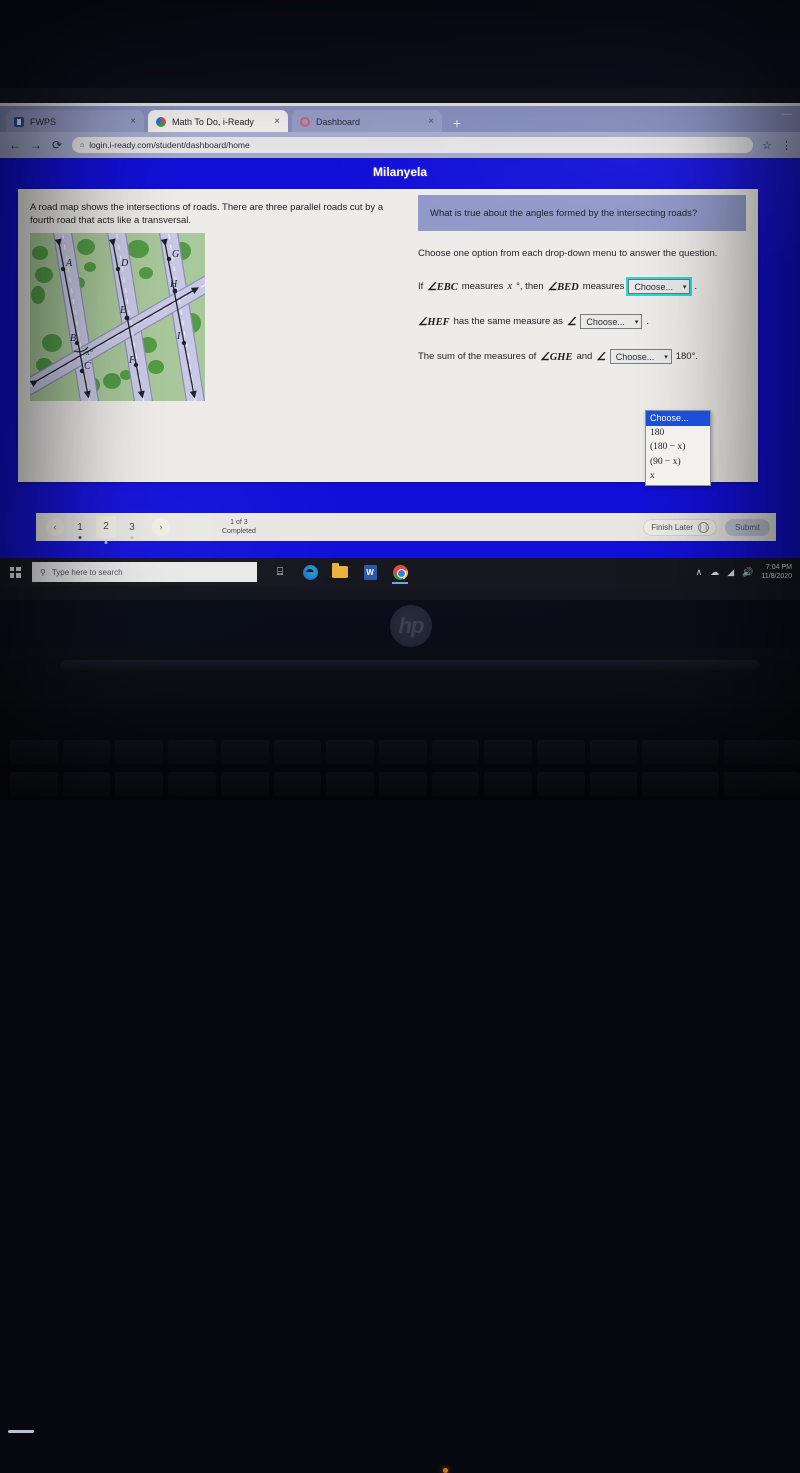  Describe the element at coordinates (603, 286) in the screenshot. I see `row1-suffix: measures` at that location.